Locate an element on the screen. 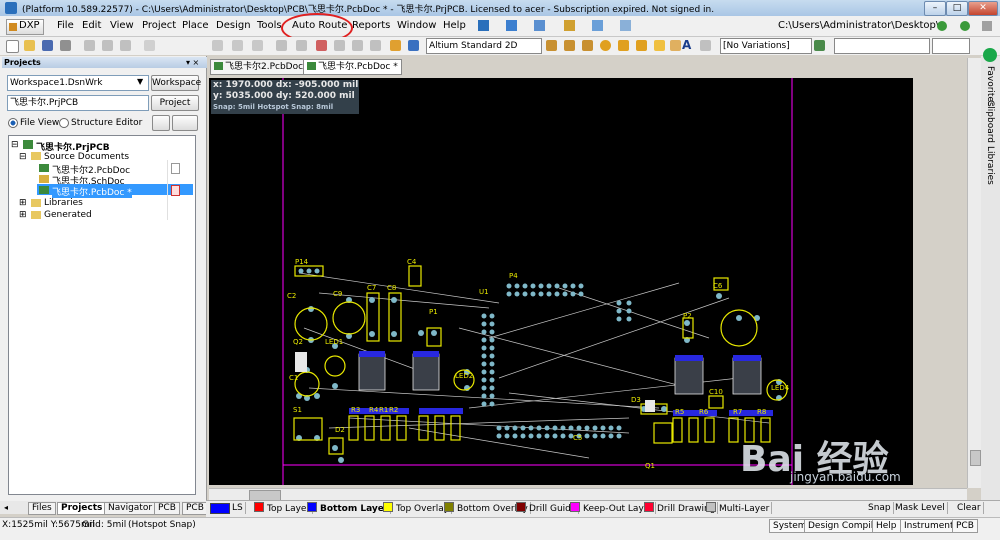 This screenshot has width=1000, height=540. route-icon is located at coordinates (483, 25).